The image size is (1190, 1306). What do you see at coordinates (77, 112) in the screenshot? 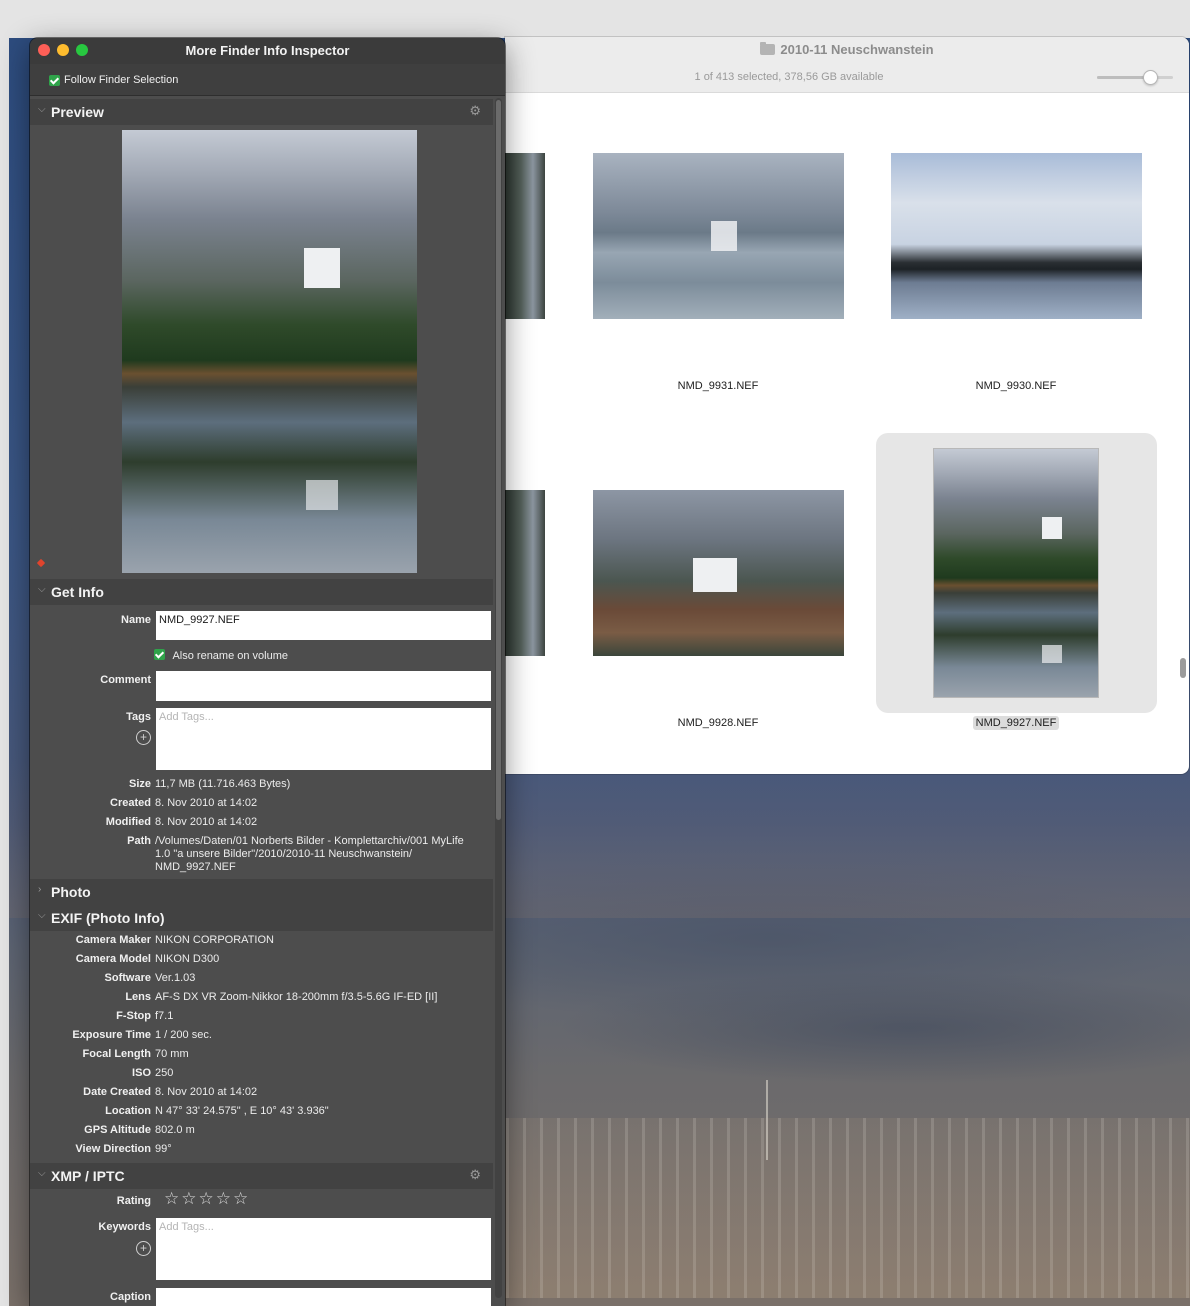
I see `section-preview-title: Preview` at bounding box center [77, 112].